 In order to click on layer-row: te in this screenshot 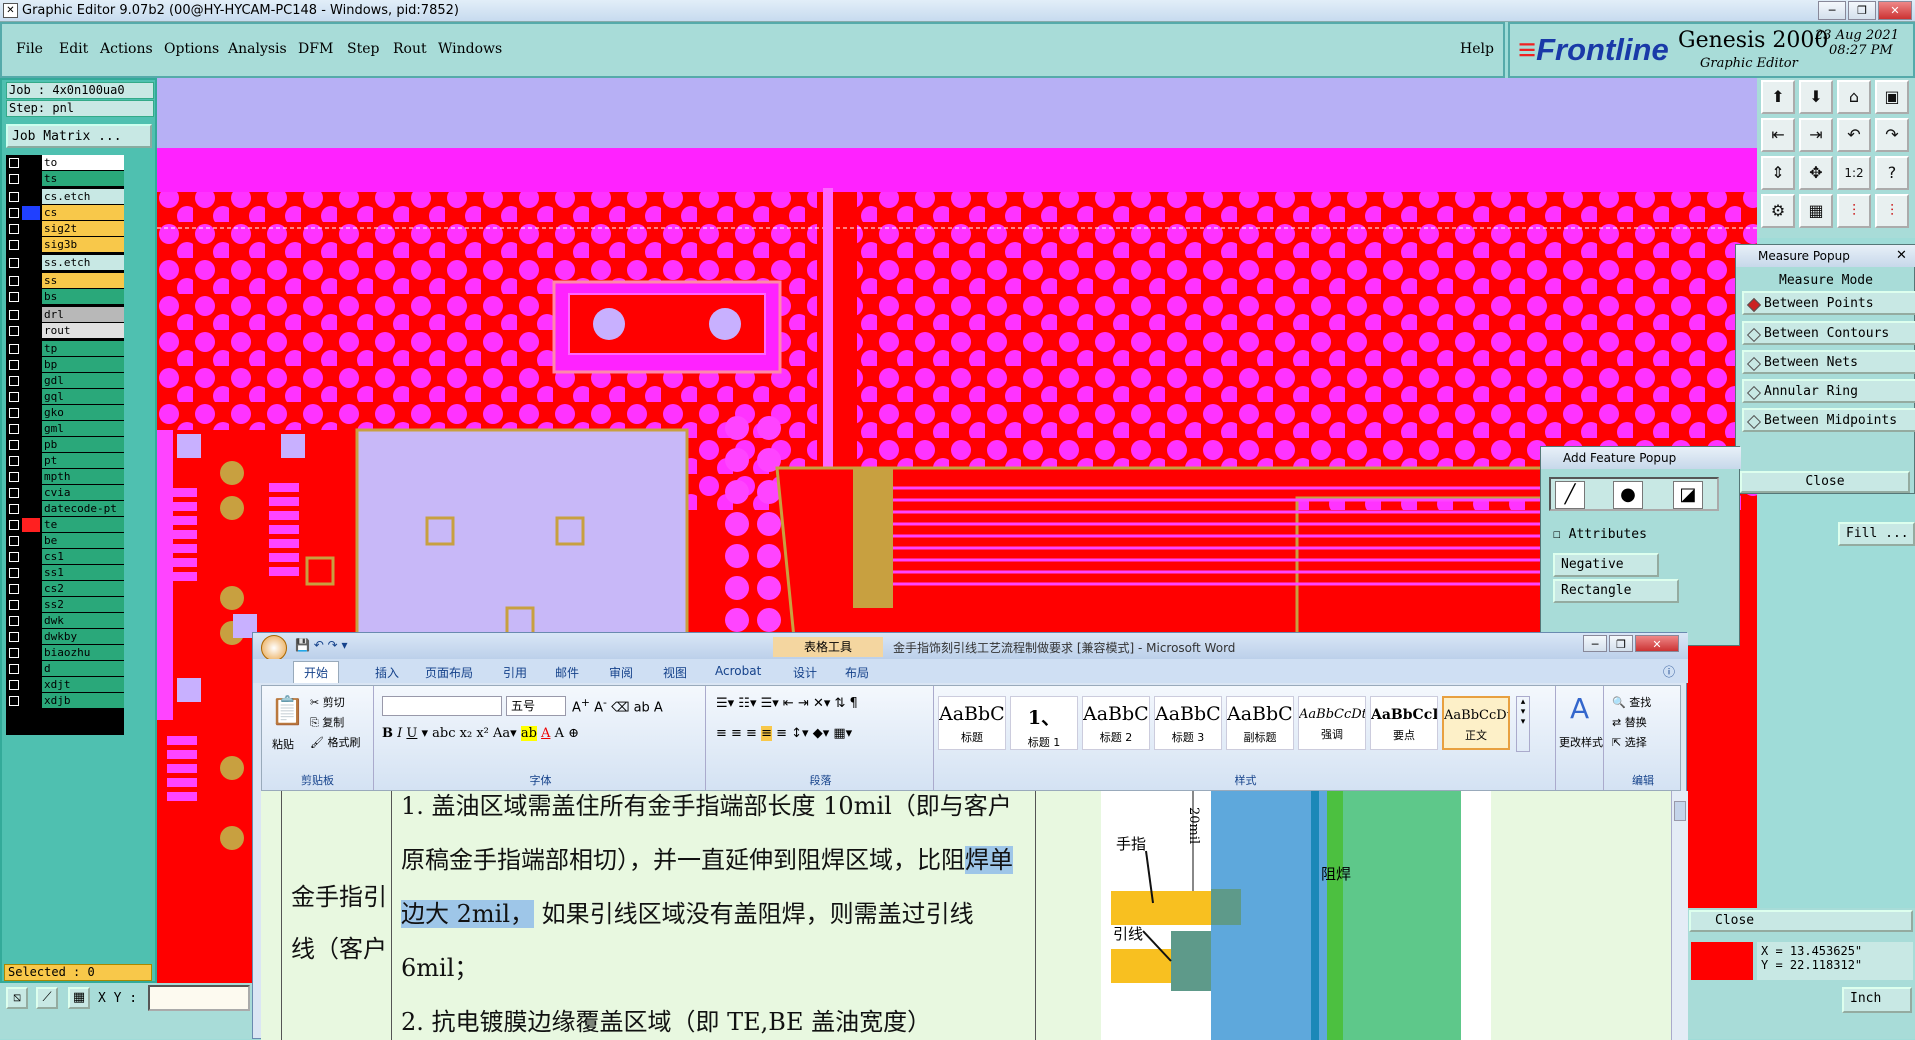, I will do `click(65, 525)`.